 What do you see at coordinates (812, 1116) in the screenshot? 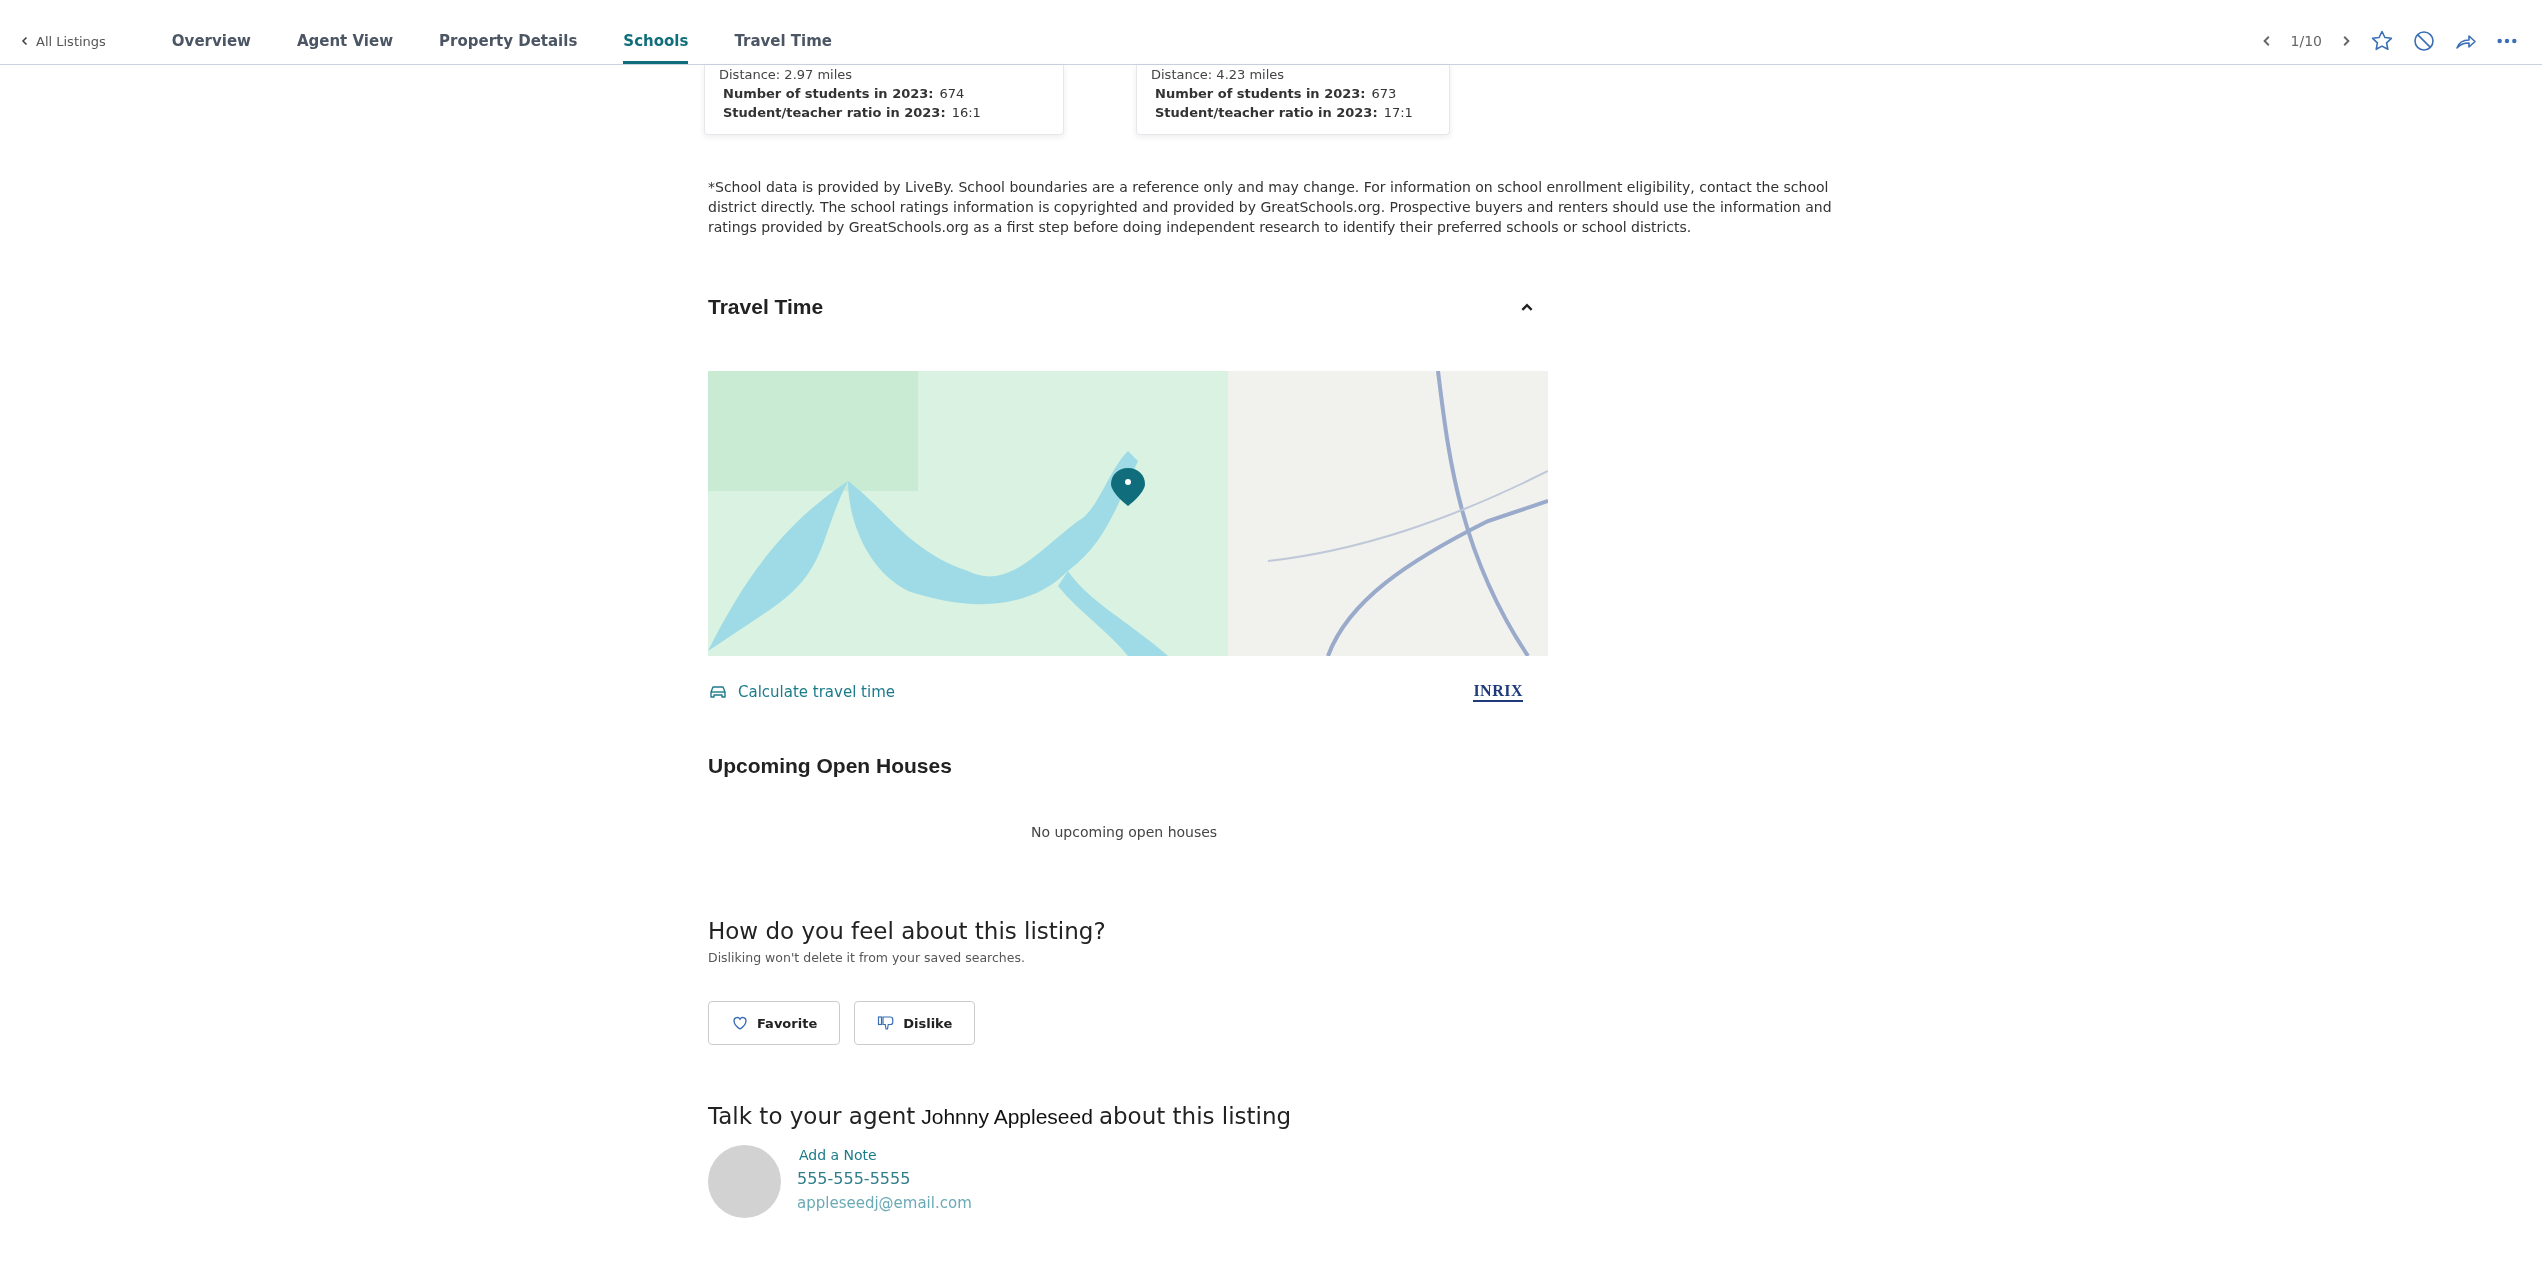
I see `agent-heading: Talk to your agent` at bounding box center [812, 1116].